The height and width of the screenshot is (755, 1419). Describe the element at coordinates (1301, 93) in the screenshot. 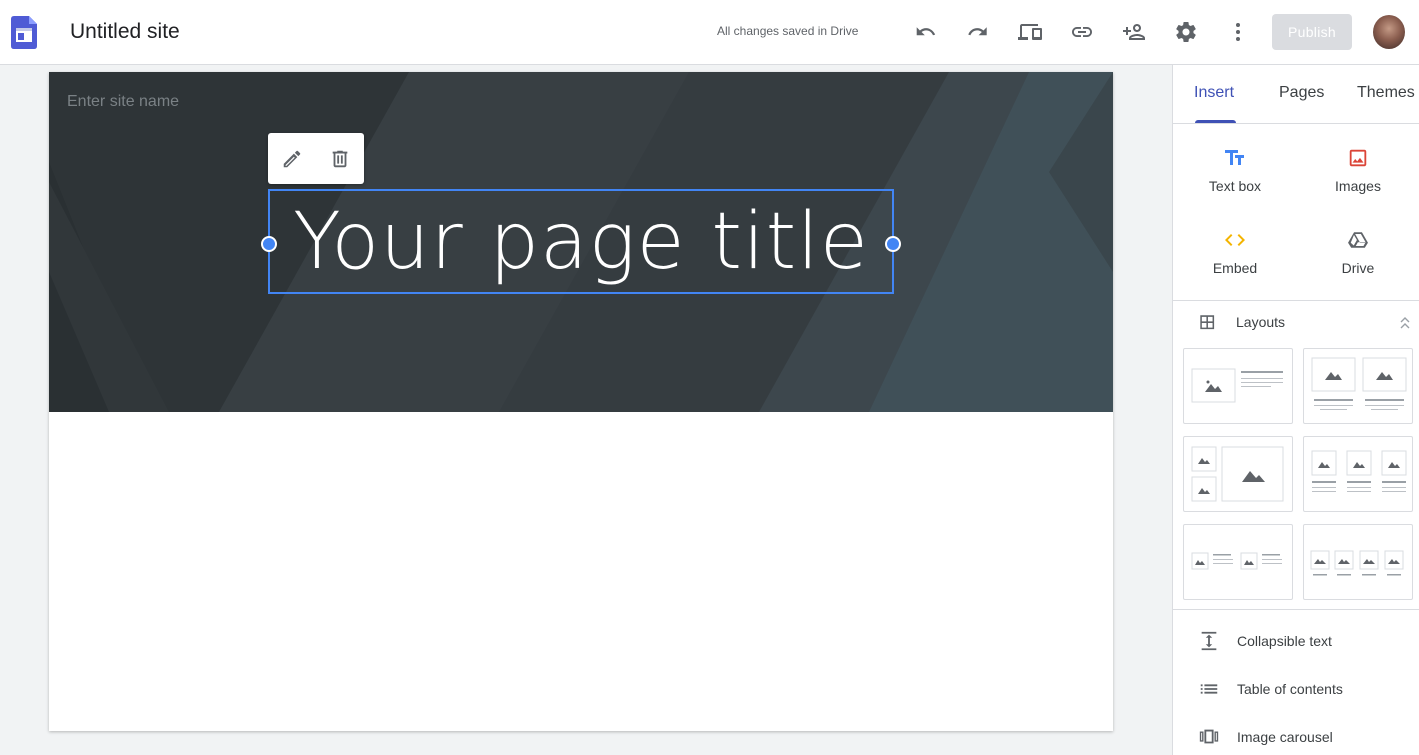

I see `tab-pages: Pages` at that location.